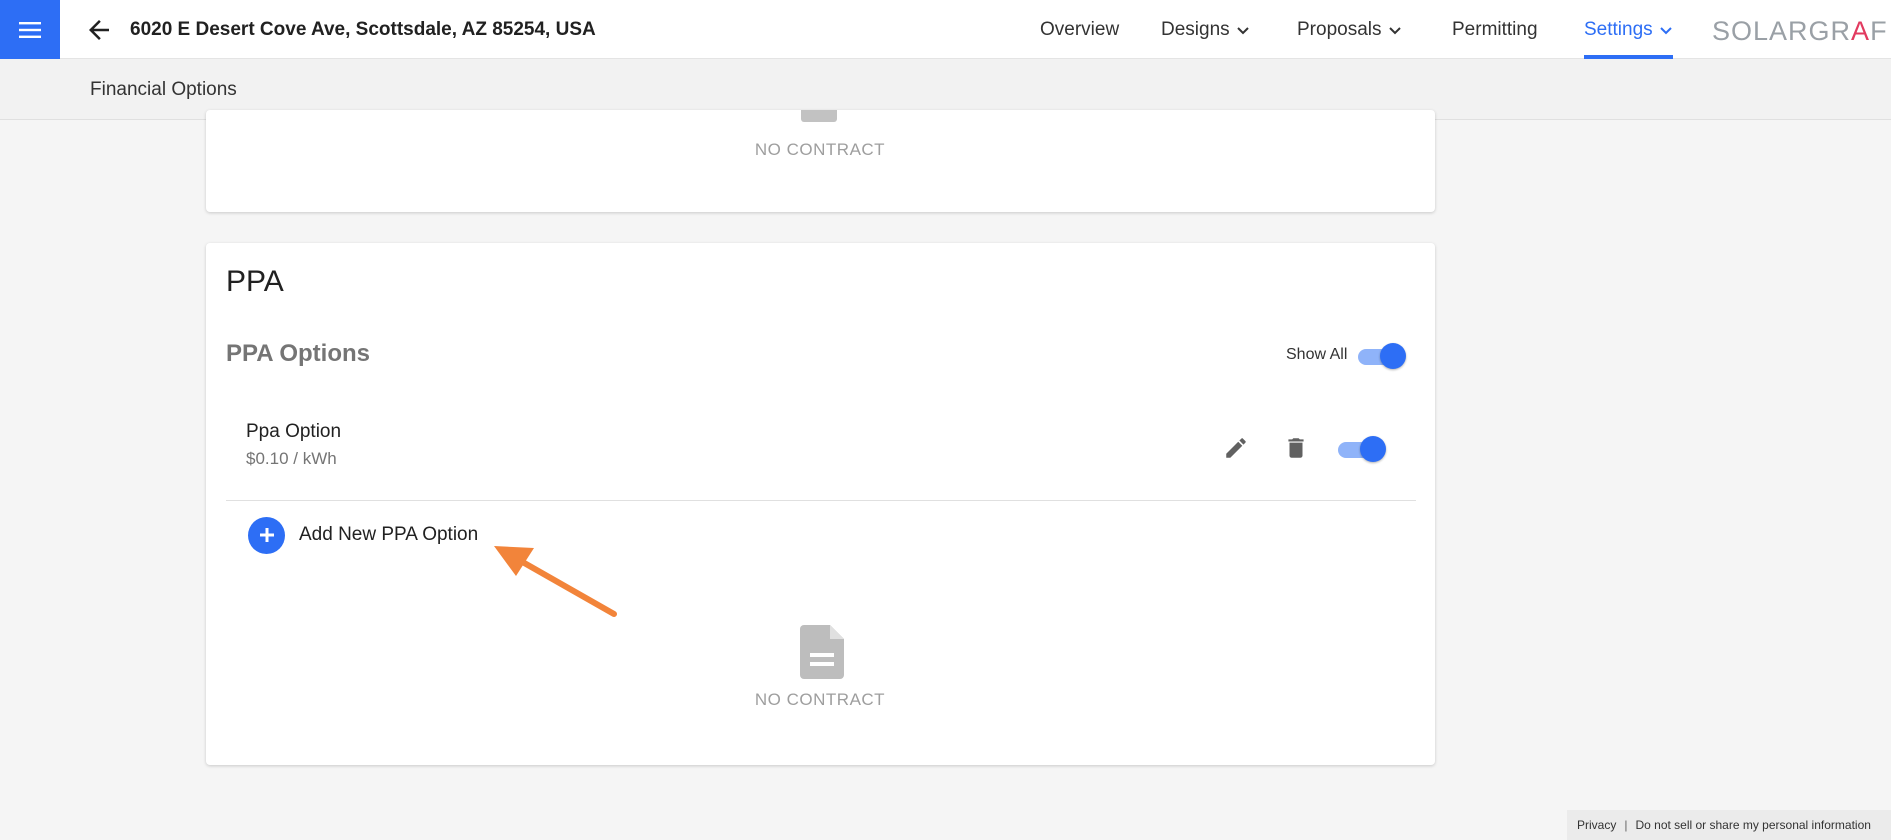  What do you see at coordinates (389, 534) in the screenshot?
I see `add-new-ppa-option-label: Add New PPA Option` at bounding box center [389, 534].